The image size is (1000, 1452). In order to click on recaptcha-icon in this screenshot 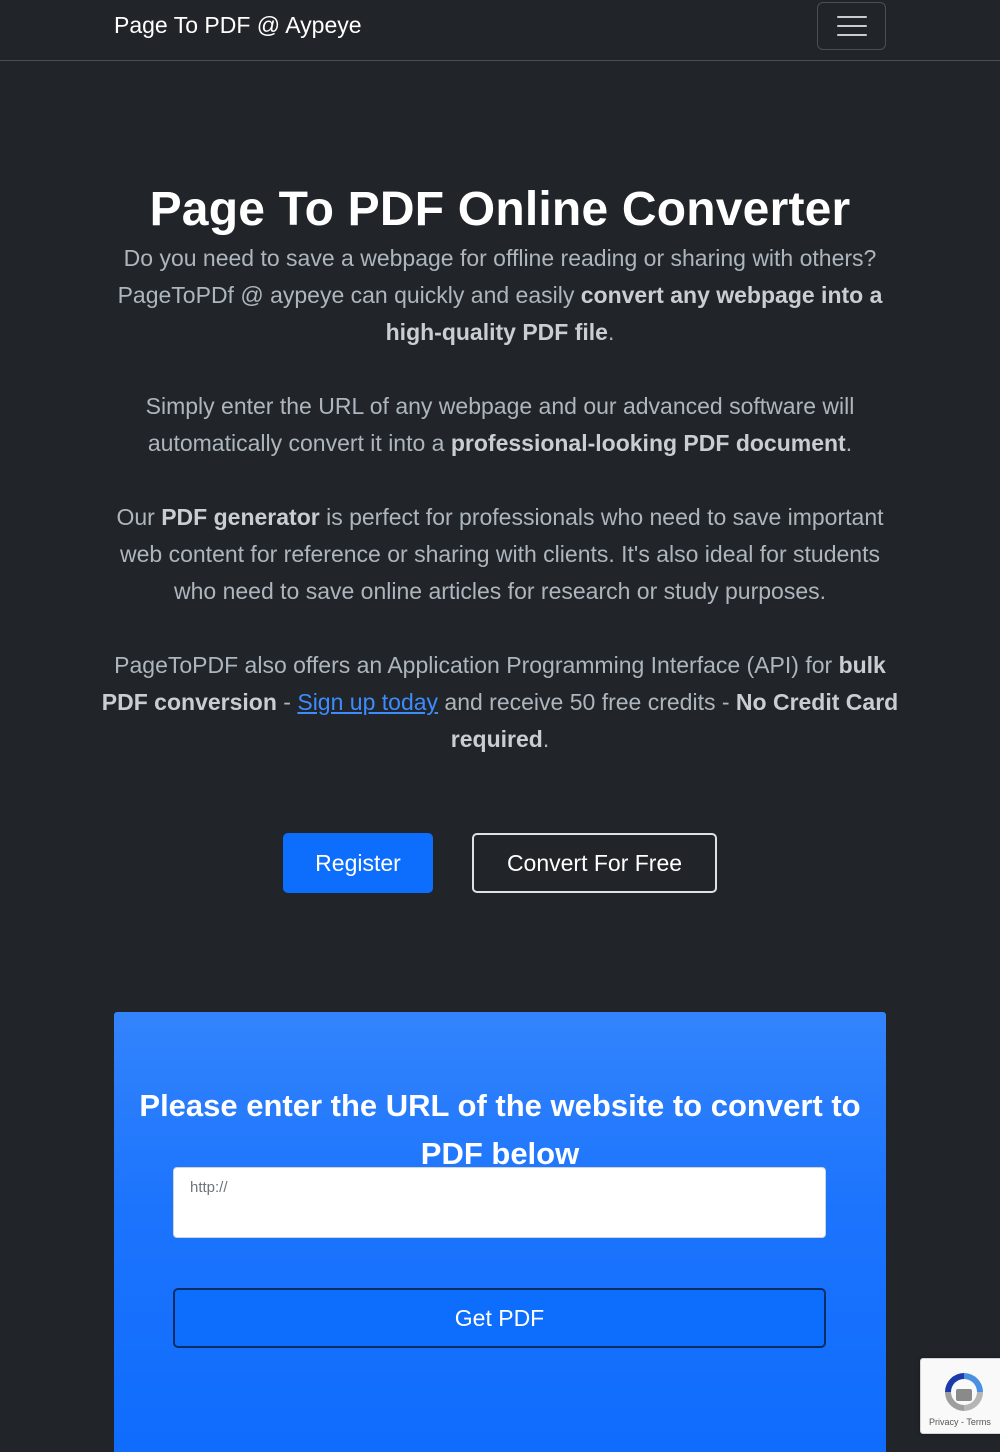, I will do `click(964, 1392)`.